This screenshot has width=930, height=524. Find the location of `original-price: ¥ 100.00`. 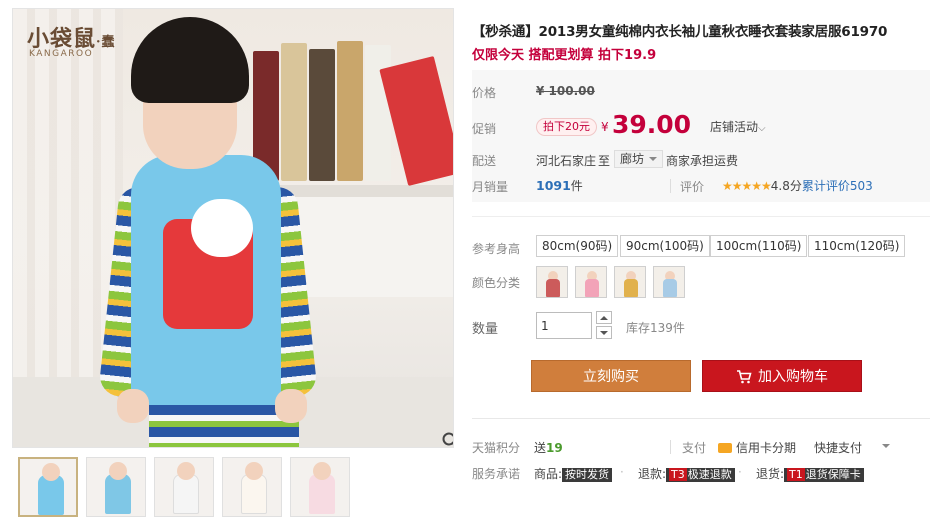

original-price: ¥ 100.00 is located at coordinates (565, 91).